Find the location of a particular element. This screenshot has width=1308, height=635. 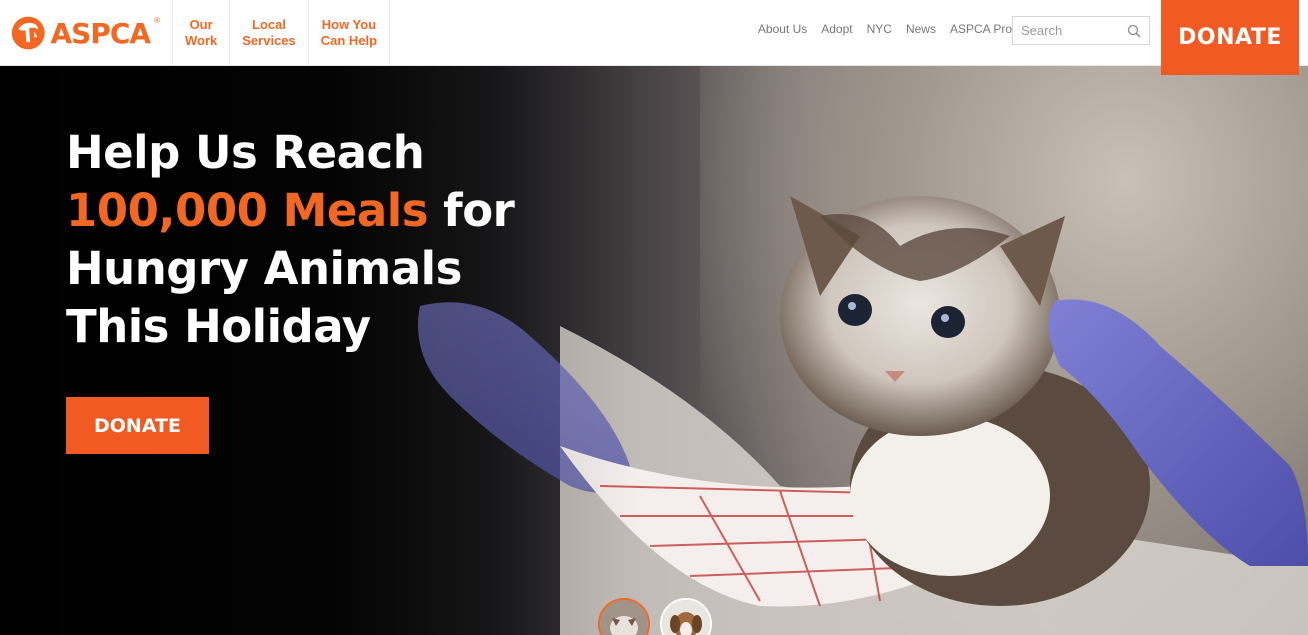

logo-trademark: ® is located at coordinates (157, 20).